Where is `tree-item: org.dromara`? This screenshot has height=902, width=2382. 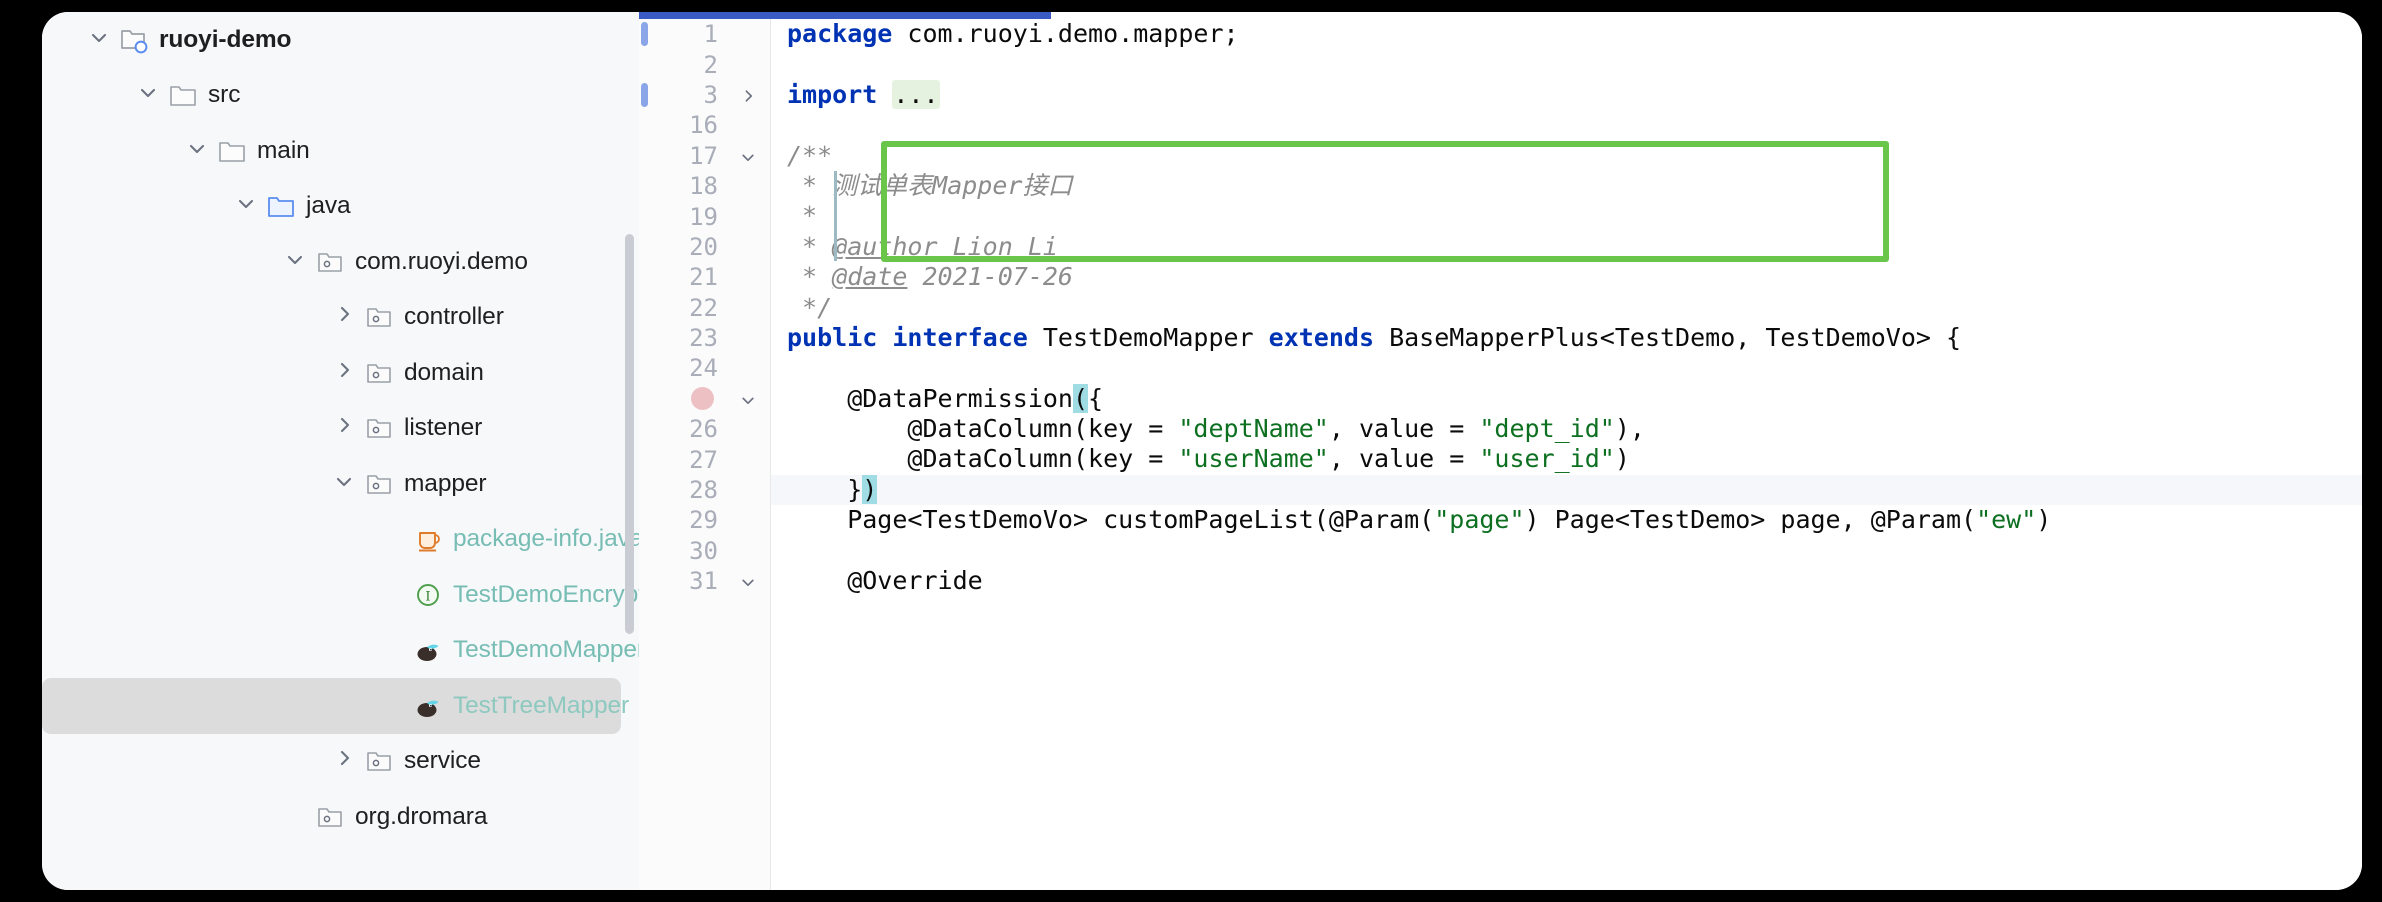
tree-item: org.dromara is located at coordinates (340, 817).